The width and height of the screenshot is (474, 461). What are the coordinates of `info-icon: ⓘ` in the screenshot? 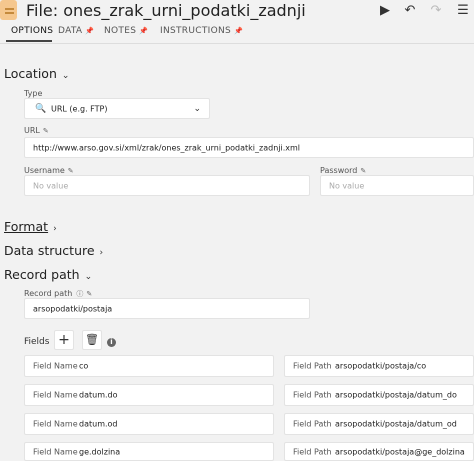 It's located at (79, 294).